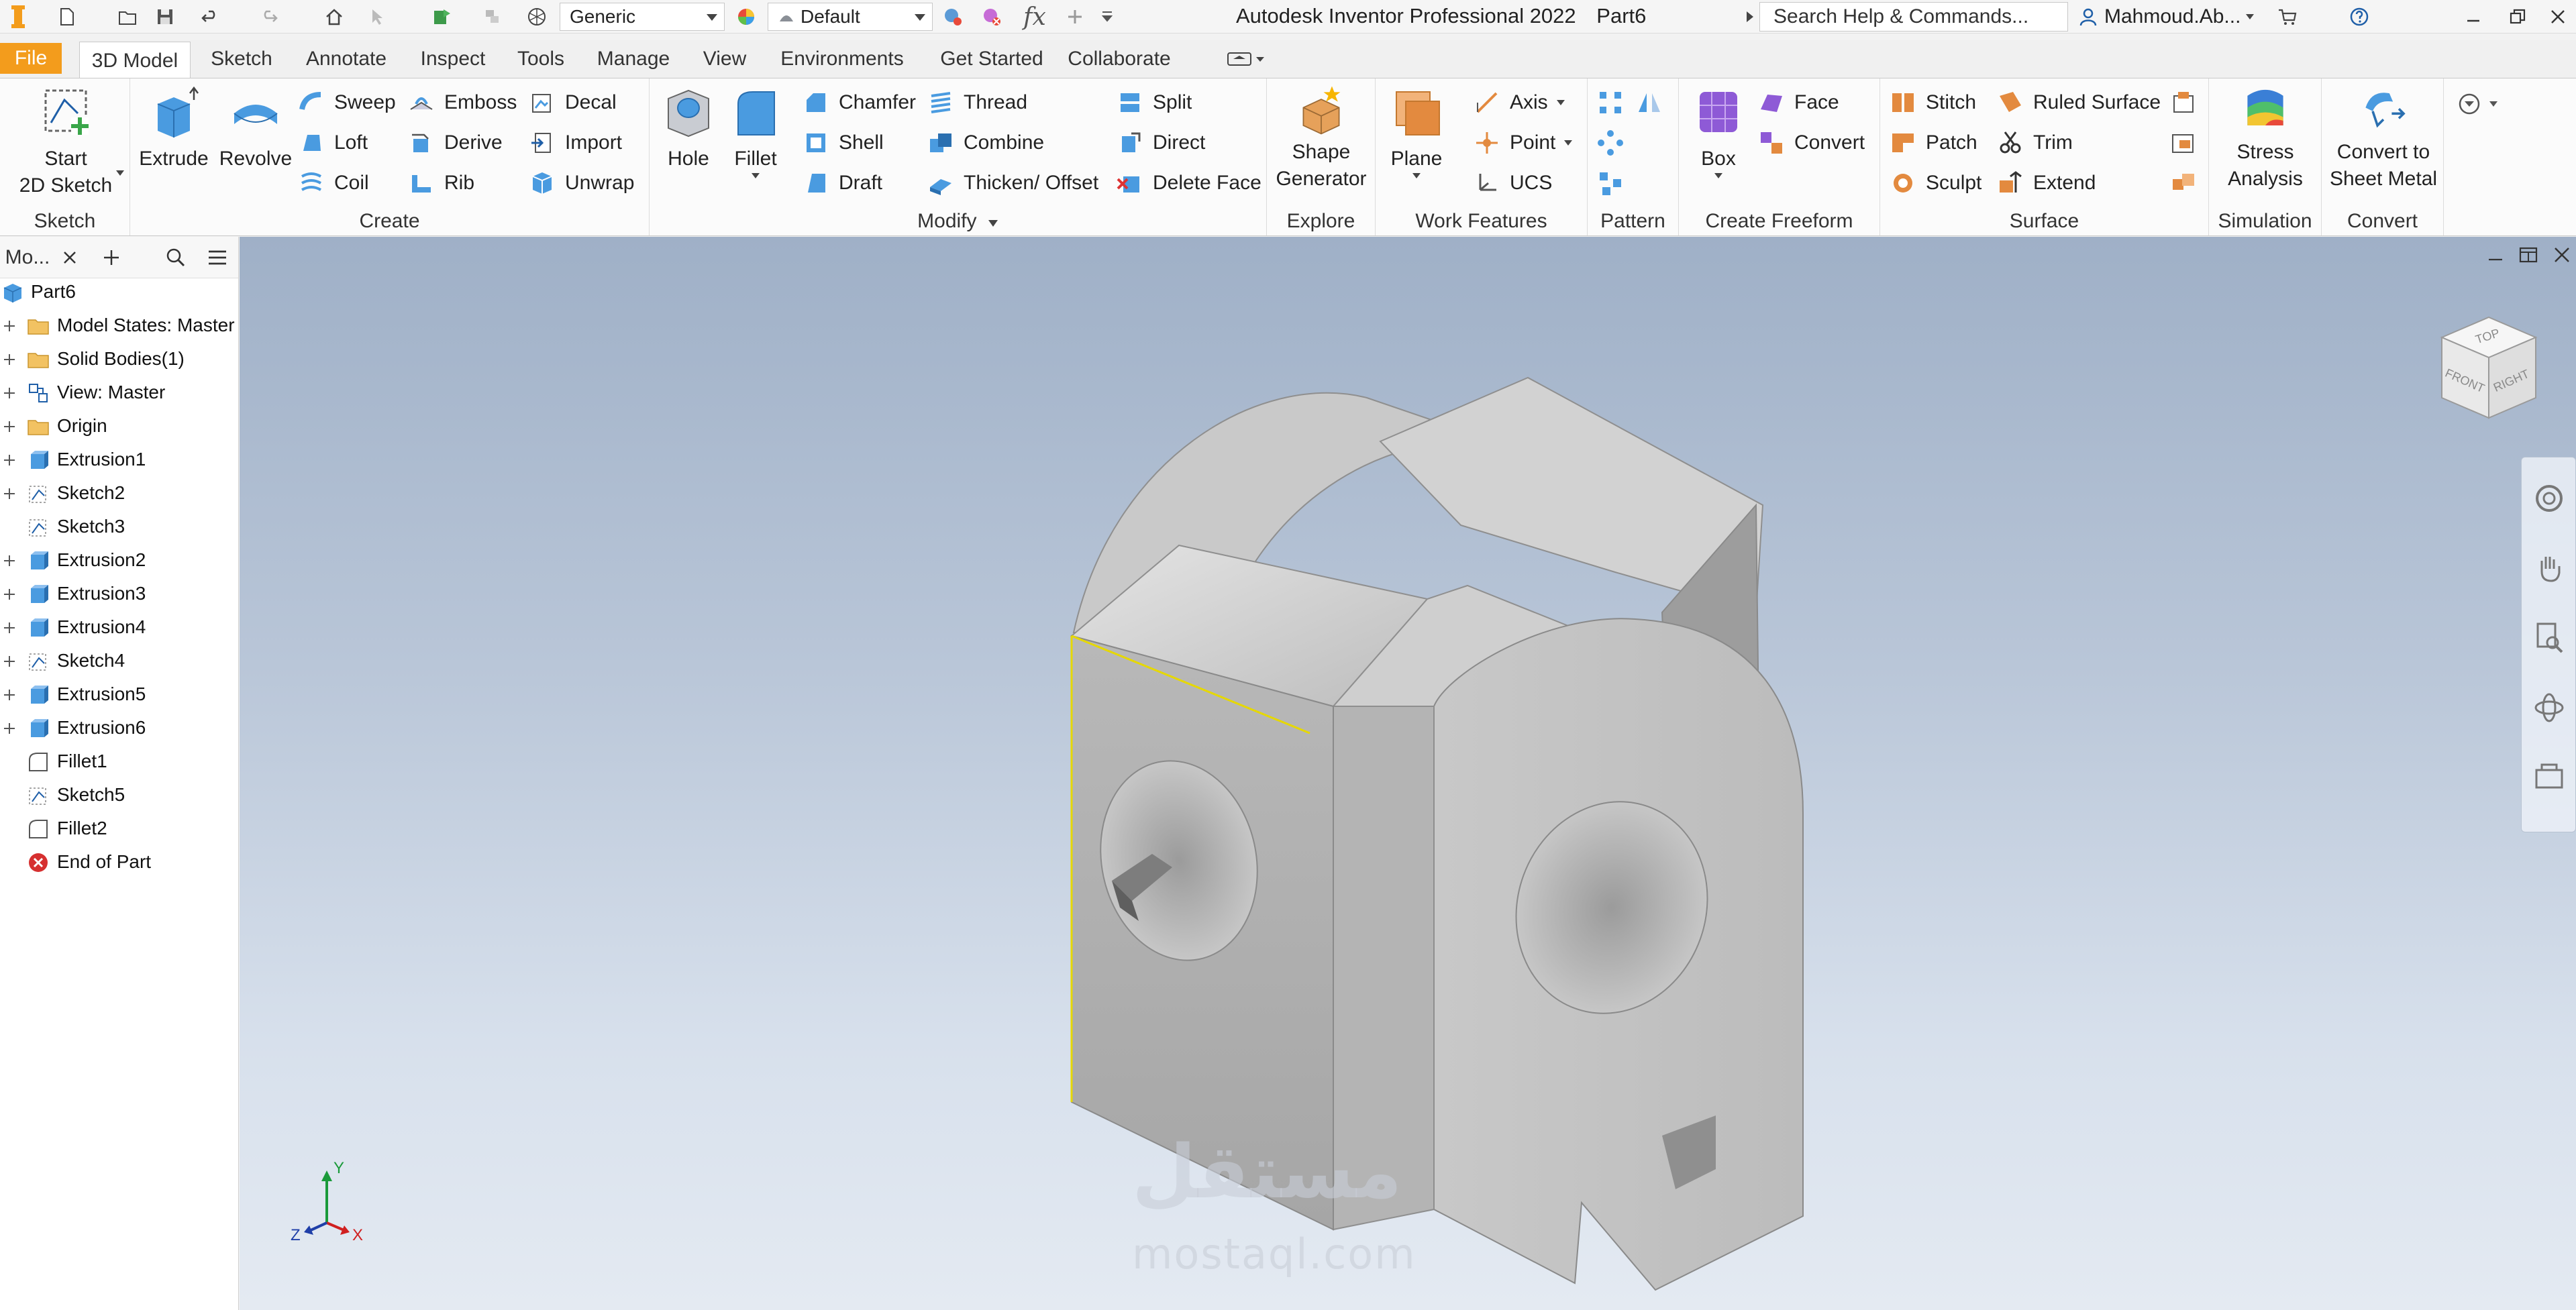  I want to click on panel-title-modify: Modify, so click(958, 221).